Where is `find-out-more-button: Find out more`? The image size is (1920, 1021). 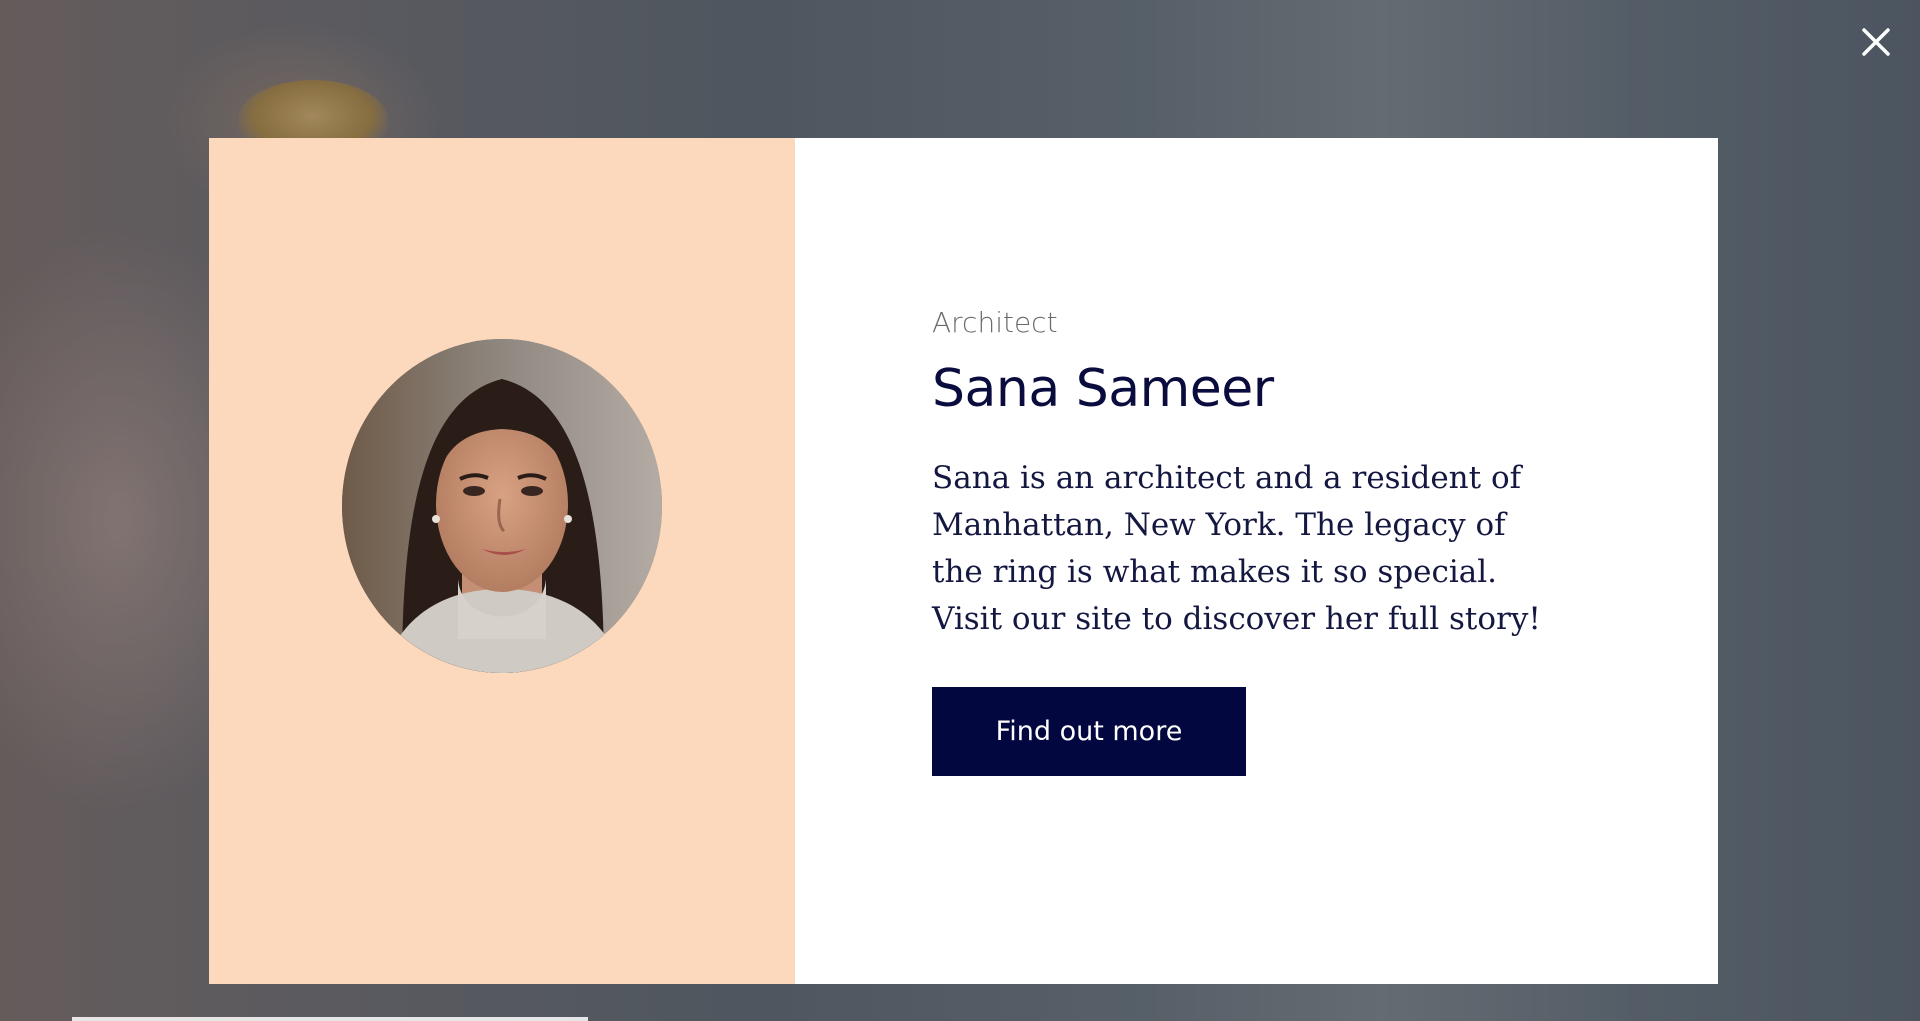 find-out-more-button: Find out more is located at coordinates (1089, 732).